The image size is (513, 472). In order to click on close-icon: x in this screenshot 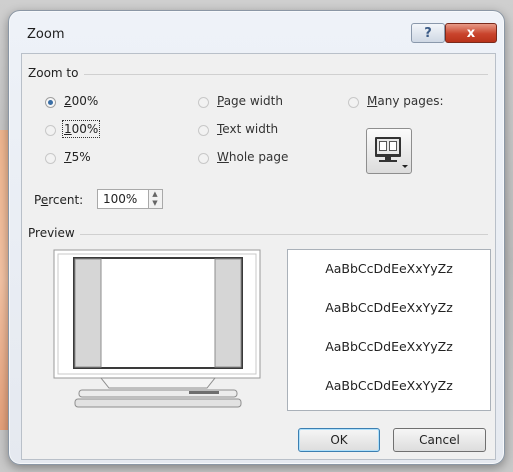, I will do `click(471, 33)`.